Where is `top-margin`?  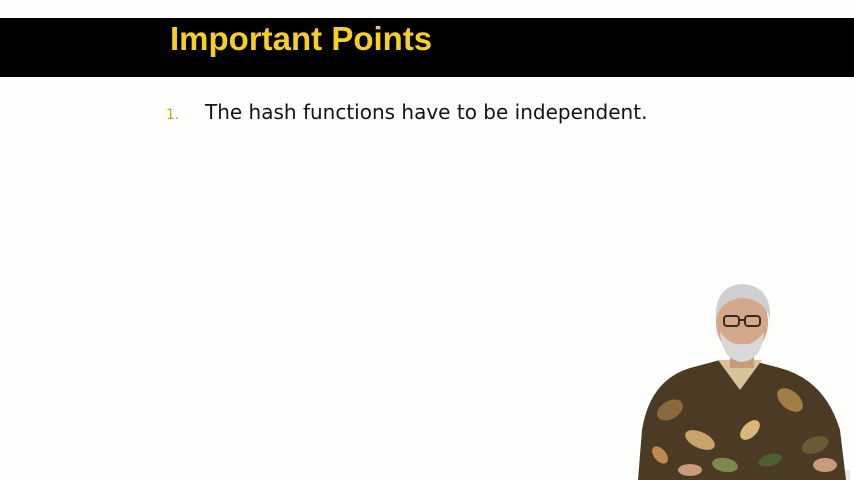
top-margin is located at coordinates (427, 9).